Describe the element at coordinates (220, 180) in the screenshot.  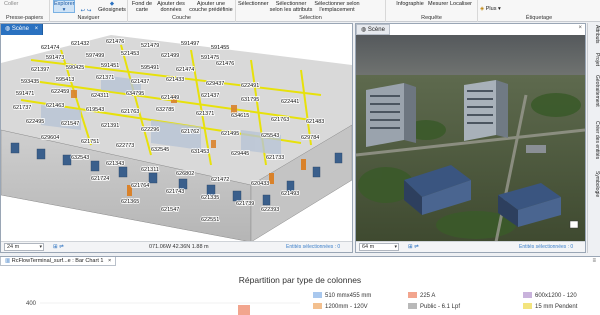
I see `feature-label: 621472` at that location.